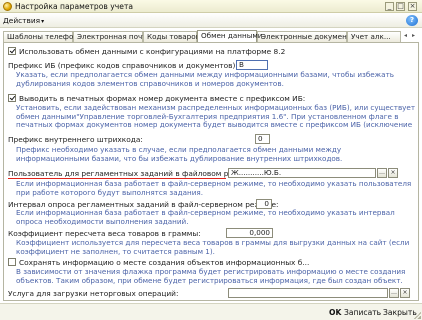 The height and width of the screenshot is (320, 422). What do you see at coordinates (74, 6) in the screenshot?
I see `window-title: Настройка параметров учета` at bounding box center [74, 6].